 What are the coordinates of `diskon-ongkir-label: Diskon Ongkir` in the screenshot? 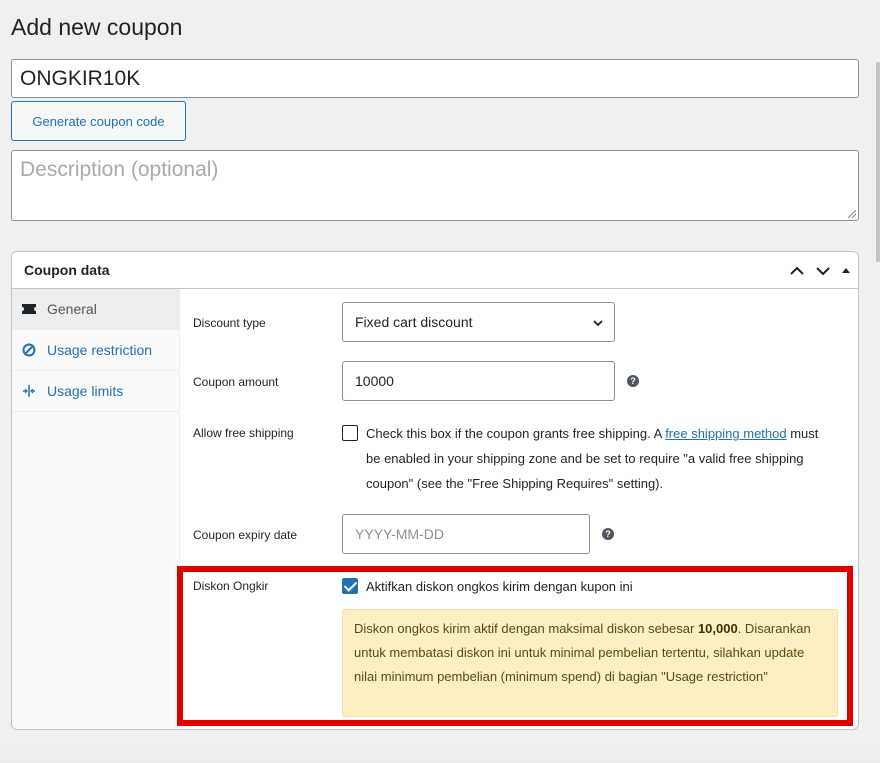 It's located at (231, 586).